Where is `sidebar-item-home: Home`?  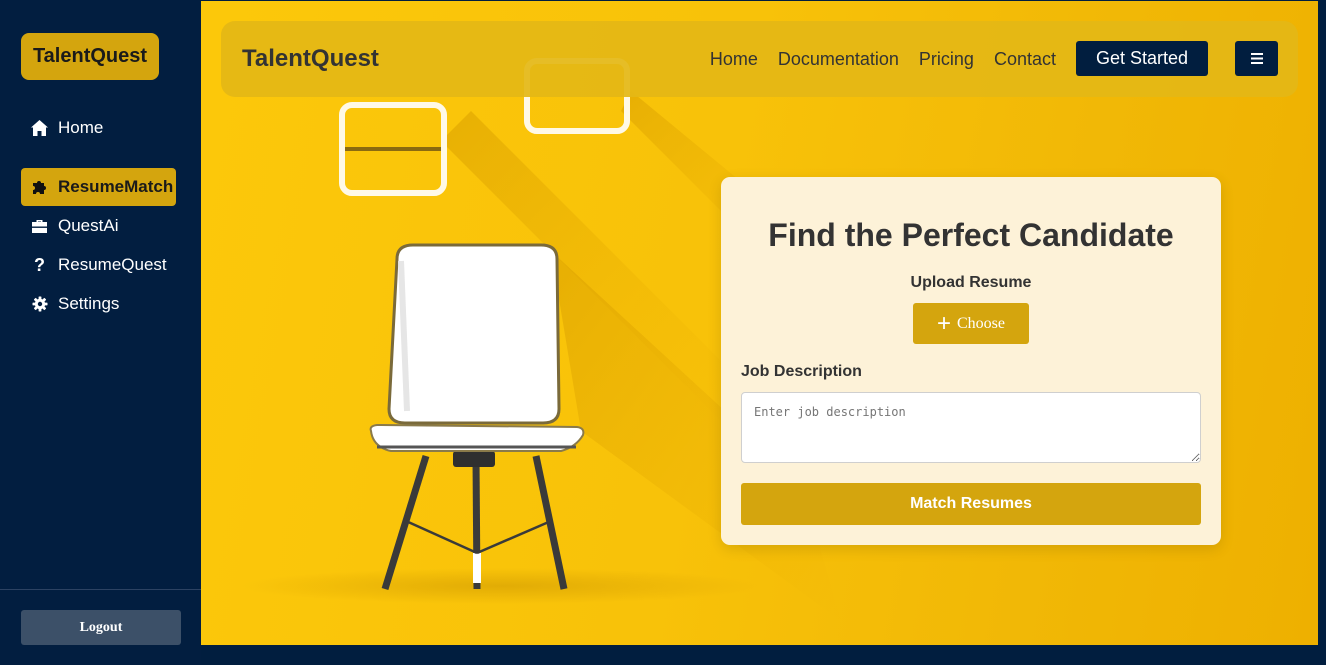
sidebar-item-home: Home is located at coordinates (98, 128).